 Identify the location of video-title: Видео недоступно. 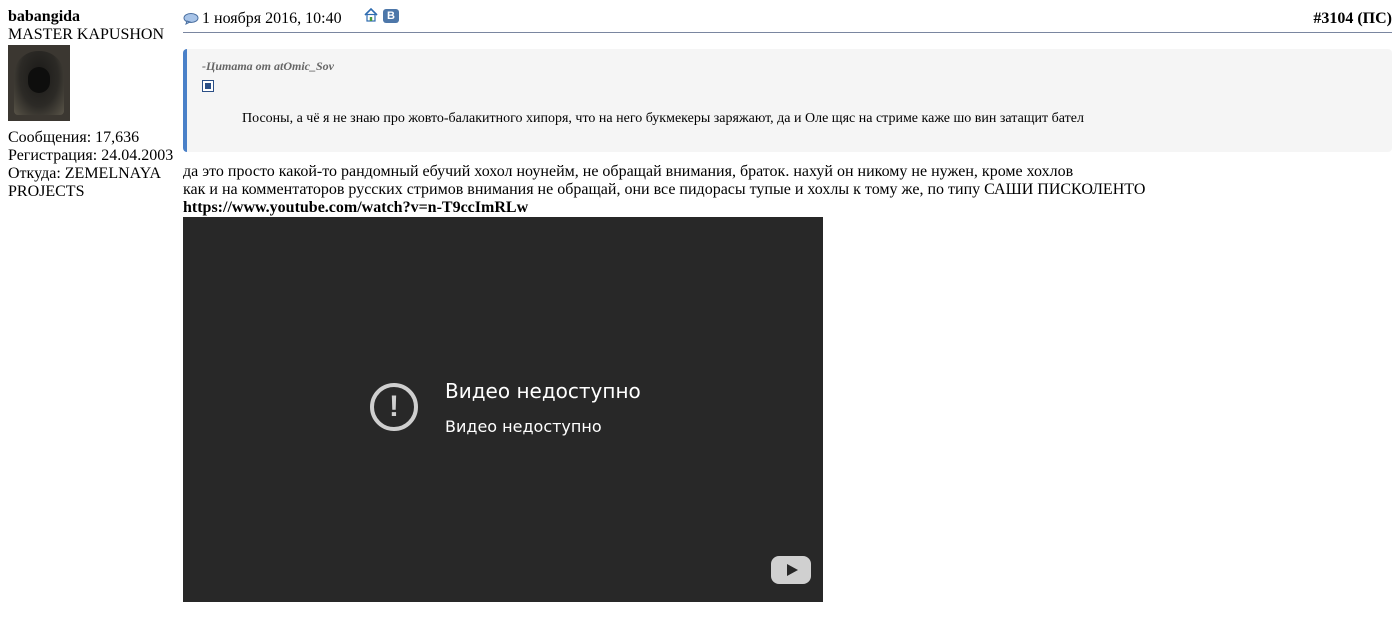
(543, 391).